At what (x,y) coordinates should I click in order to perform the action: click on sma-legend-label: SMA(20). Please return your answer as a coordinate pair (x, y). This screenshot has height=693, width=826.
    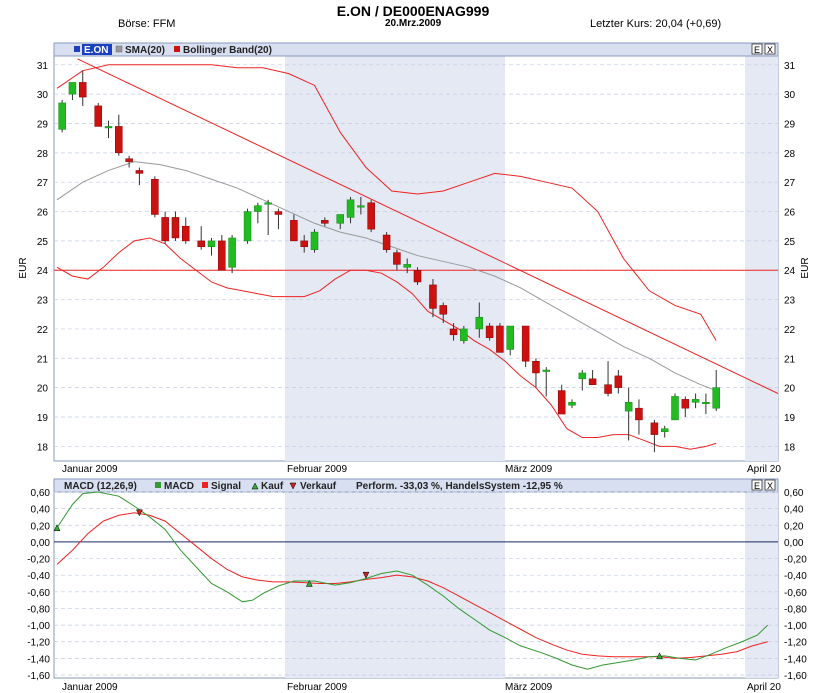
    Looking at the image, I should click on (145, 50).